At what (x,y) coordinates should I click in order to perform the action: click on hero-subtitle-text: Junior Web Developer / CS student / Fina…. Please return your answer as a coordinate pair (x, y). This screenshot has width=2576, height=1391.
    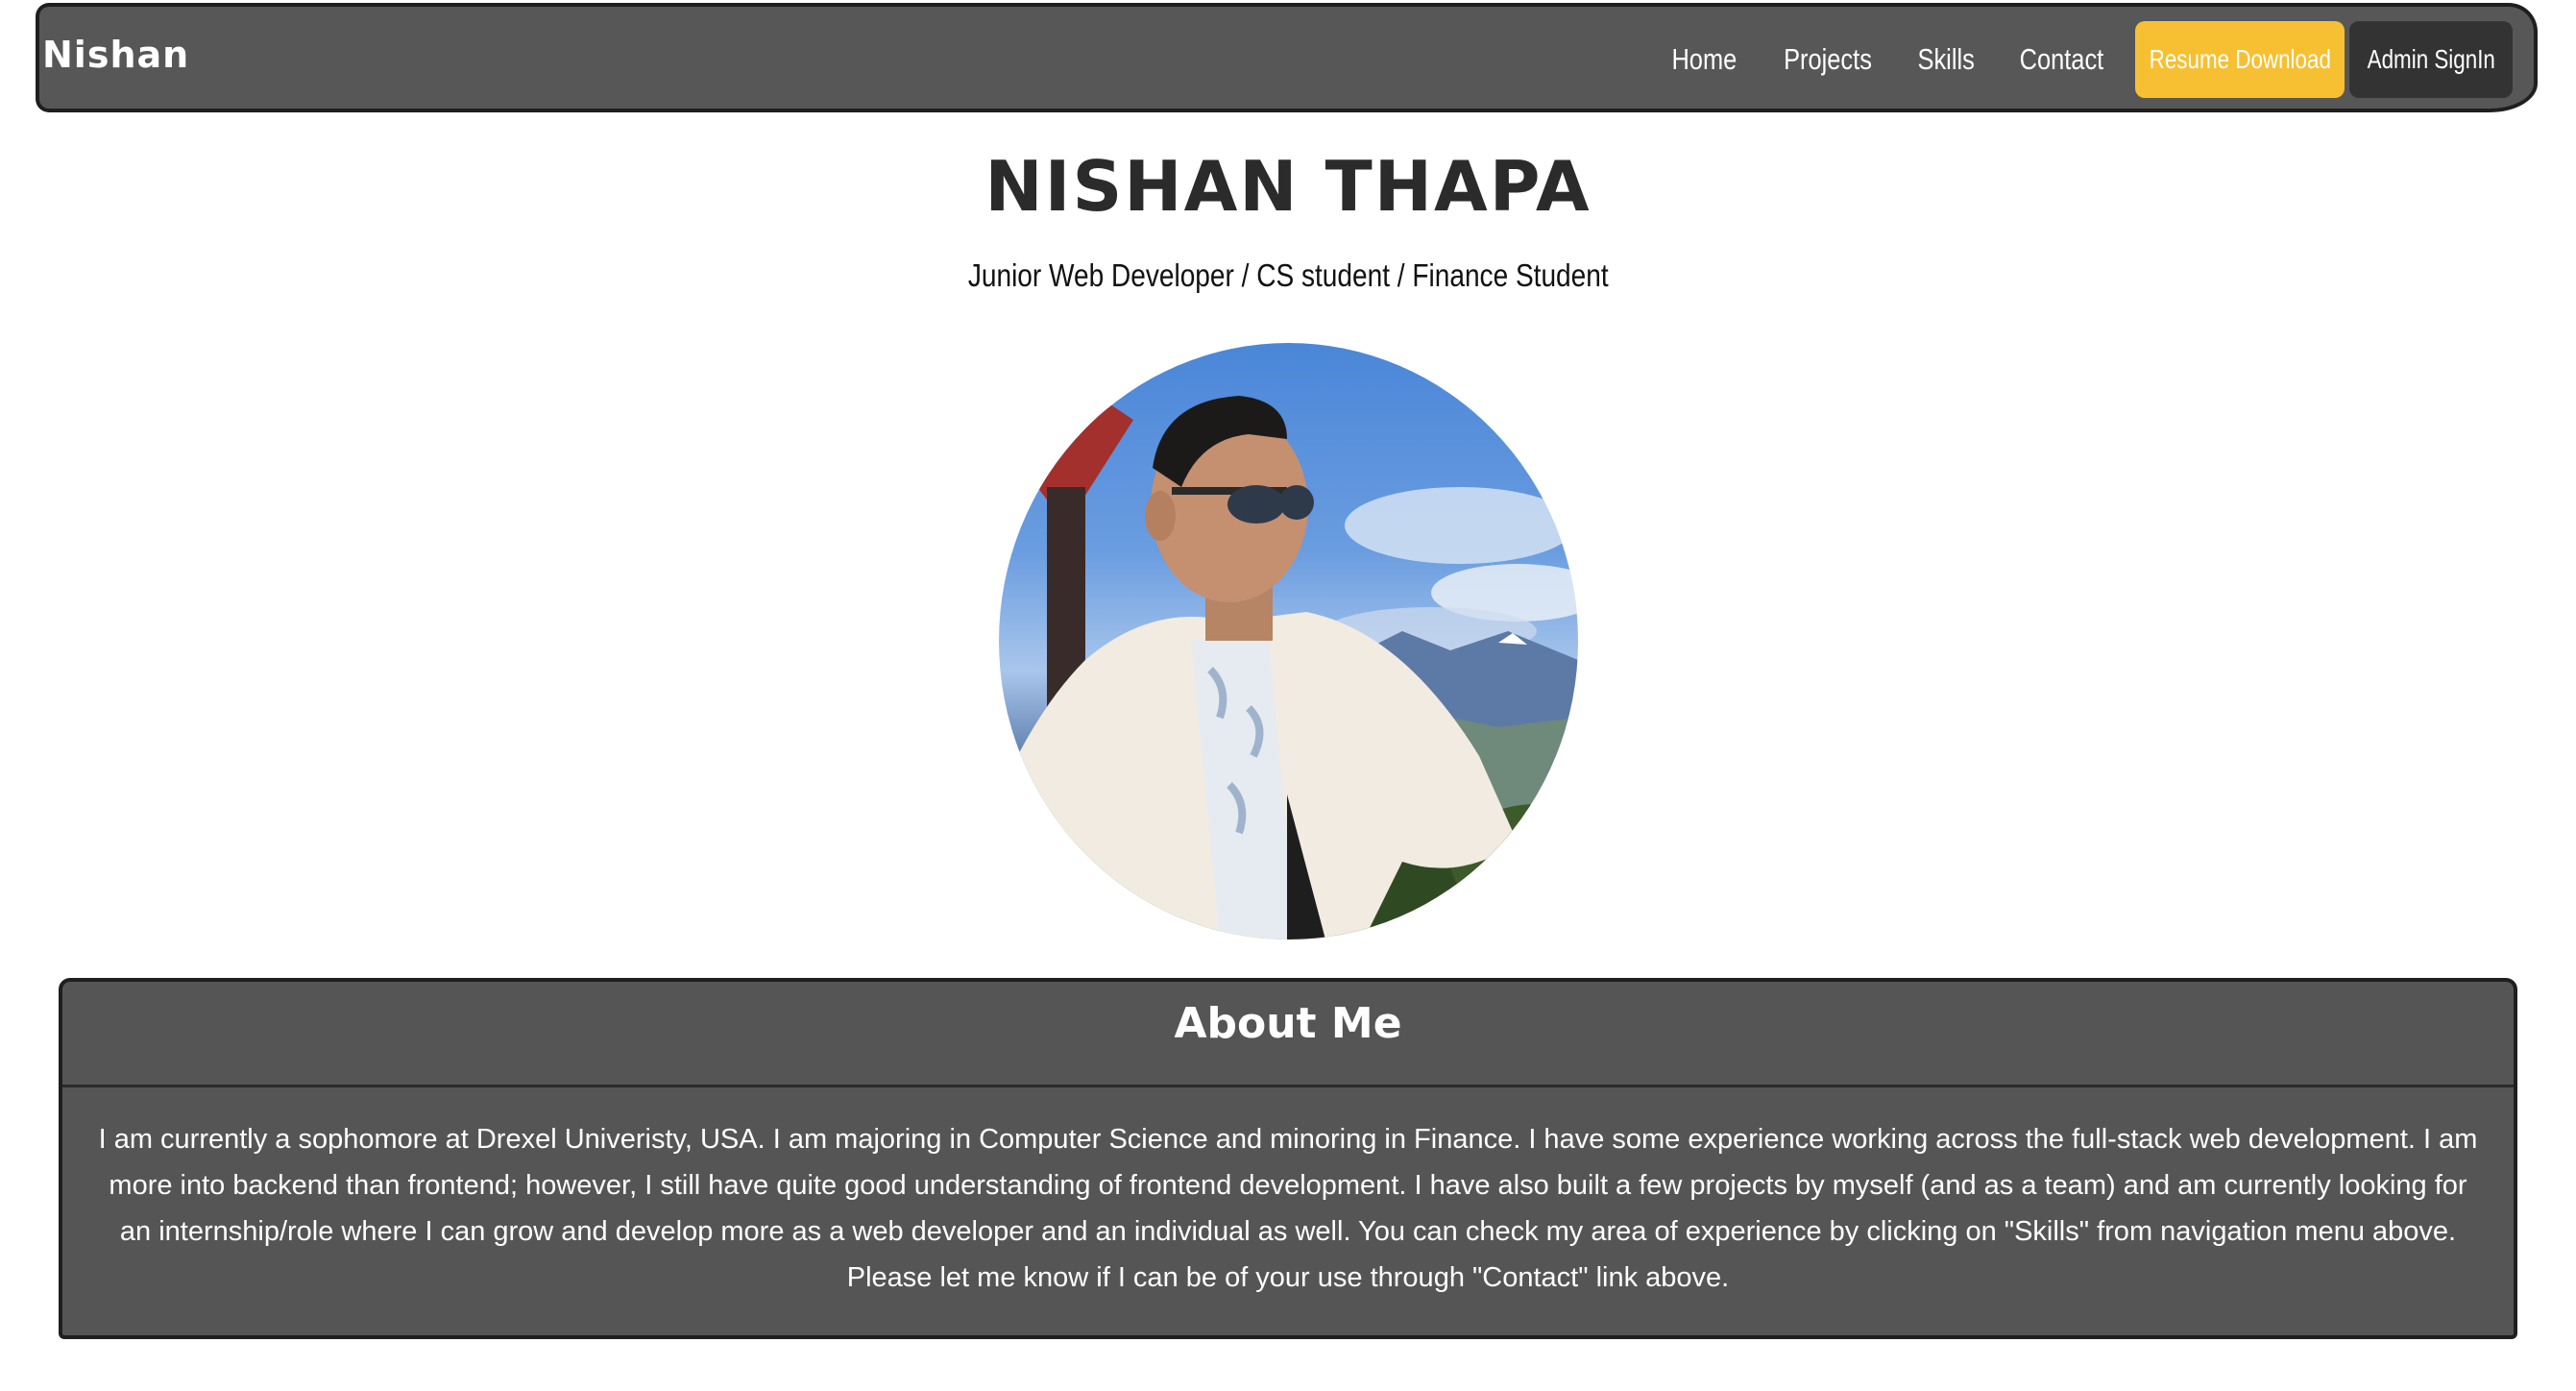
    Looking at the image, I should click on (1288, 275).